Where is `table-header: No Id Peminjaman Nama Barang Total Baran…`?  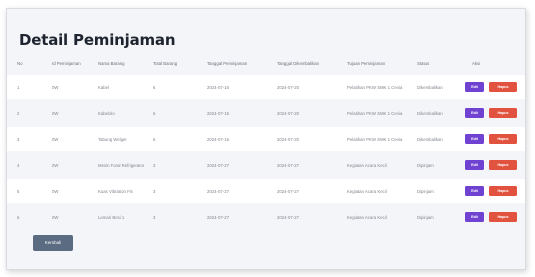 table-header: No Id Peminjaman Nama Barang Total Baran… is located at coordinates (266, 67).